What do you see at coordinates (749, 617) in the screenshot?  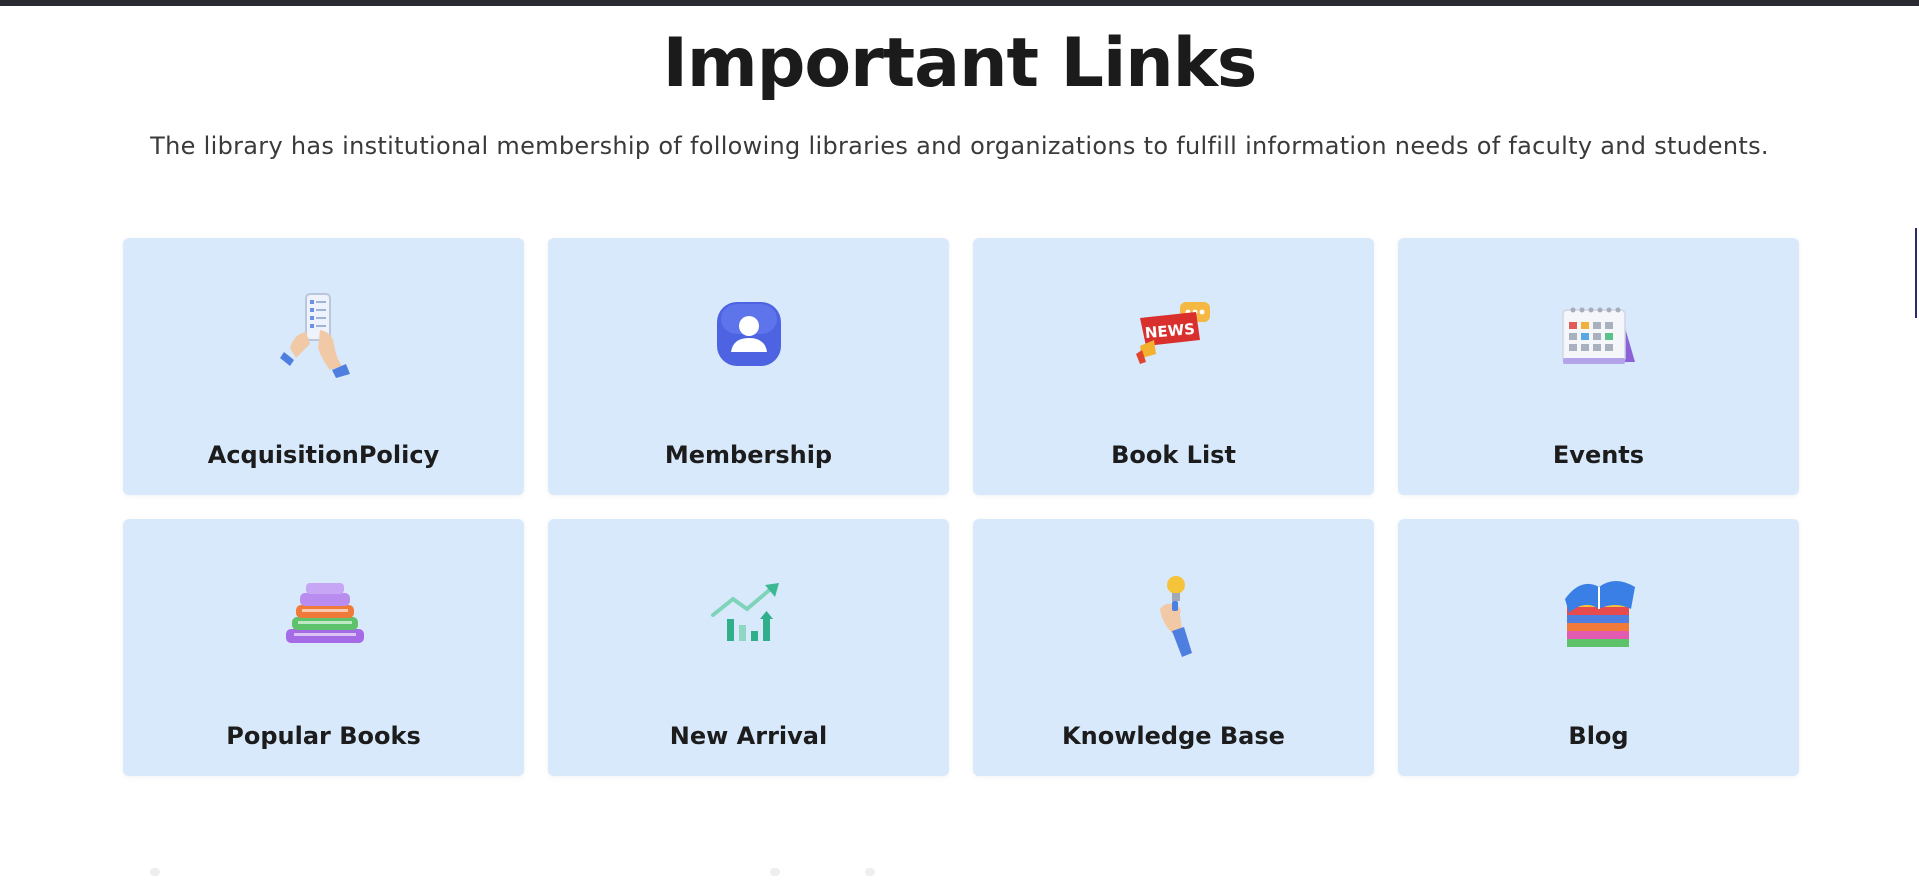 I see `growth-chart-icon` at bounding box center [749, 617].